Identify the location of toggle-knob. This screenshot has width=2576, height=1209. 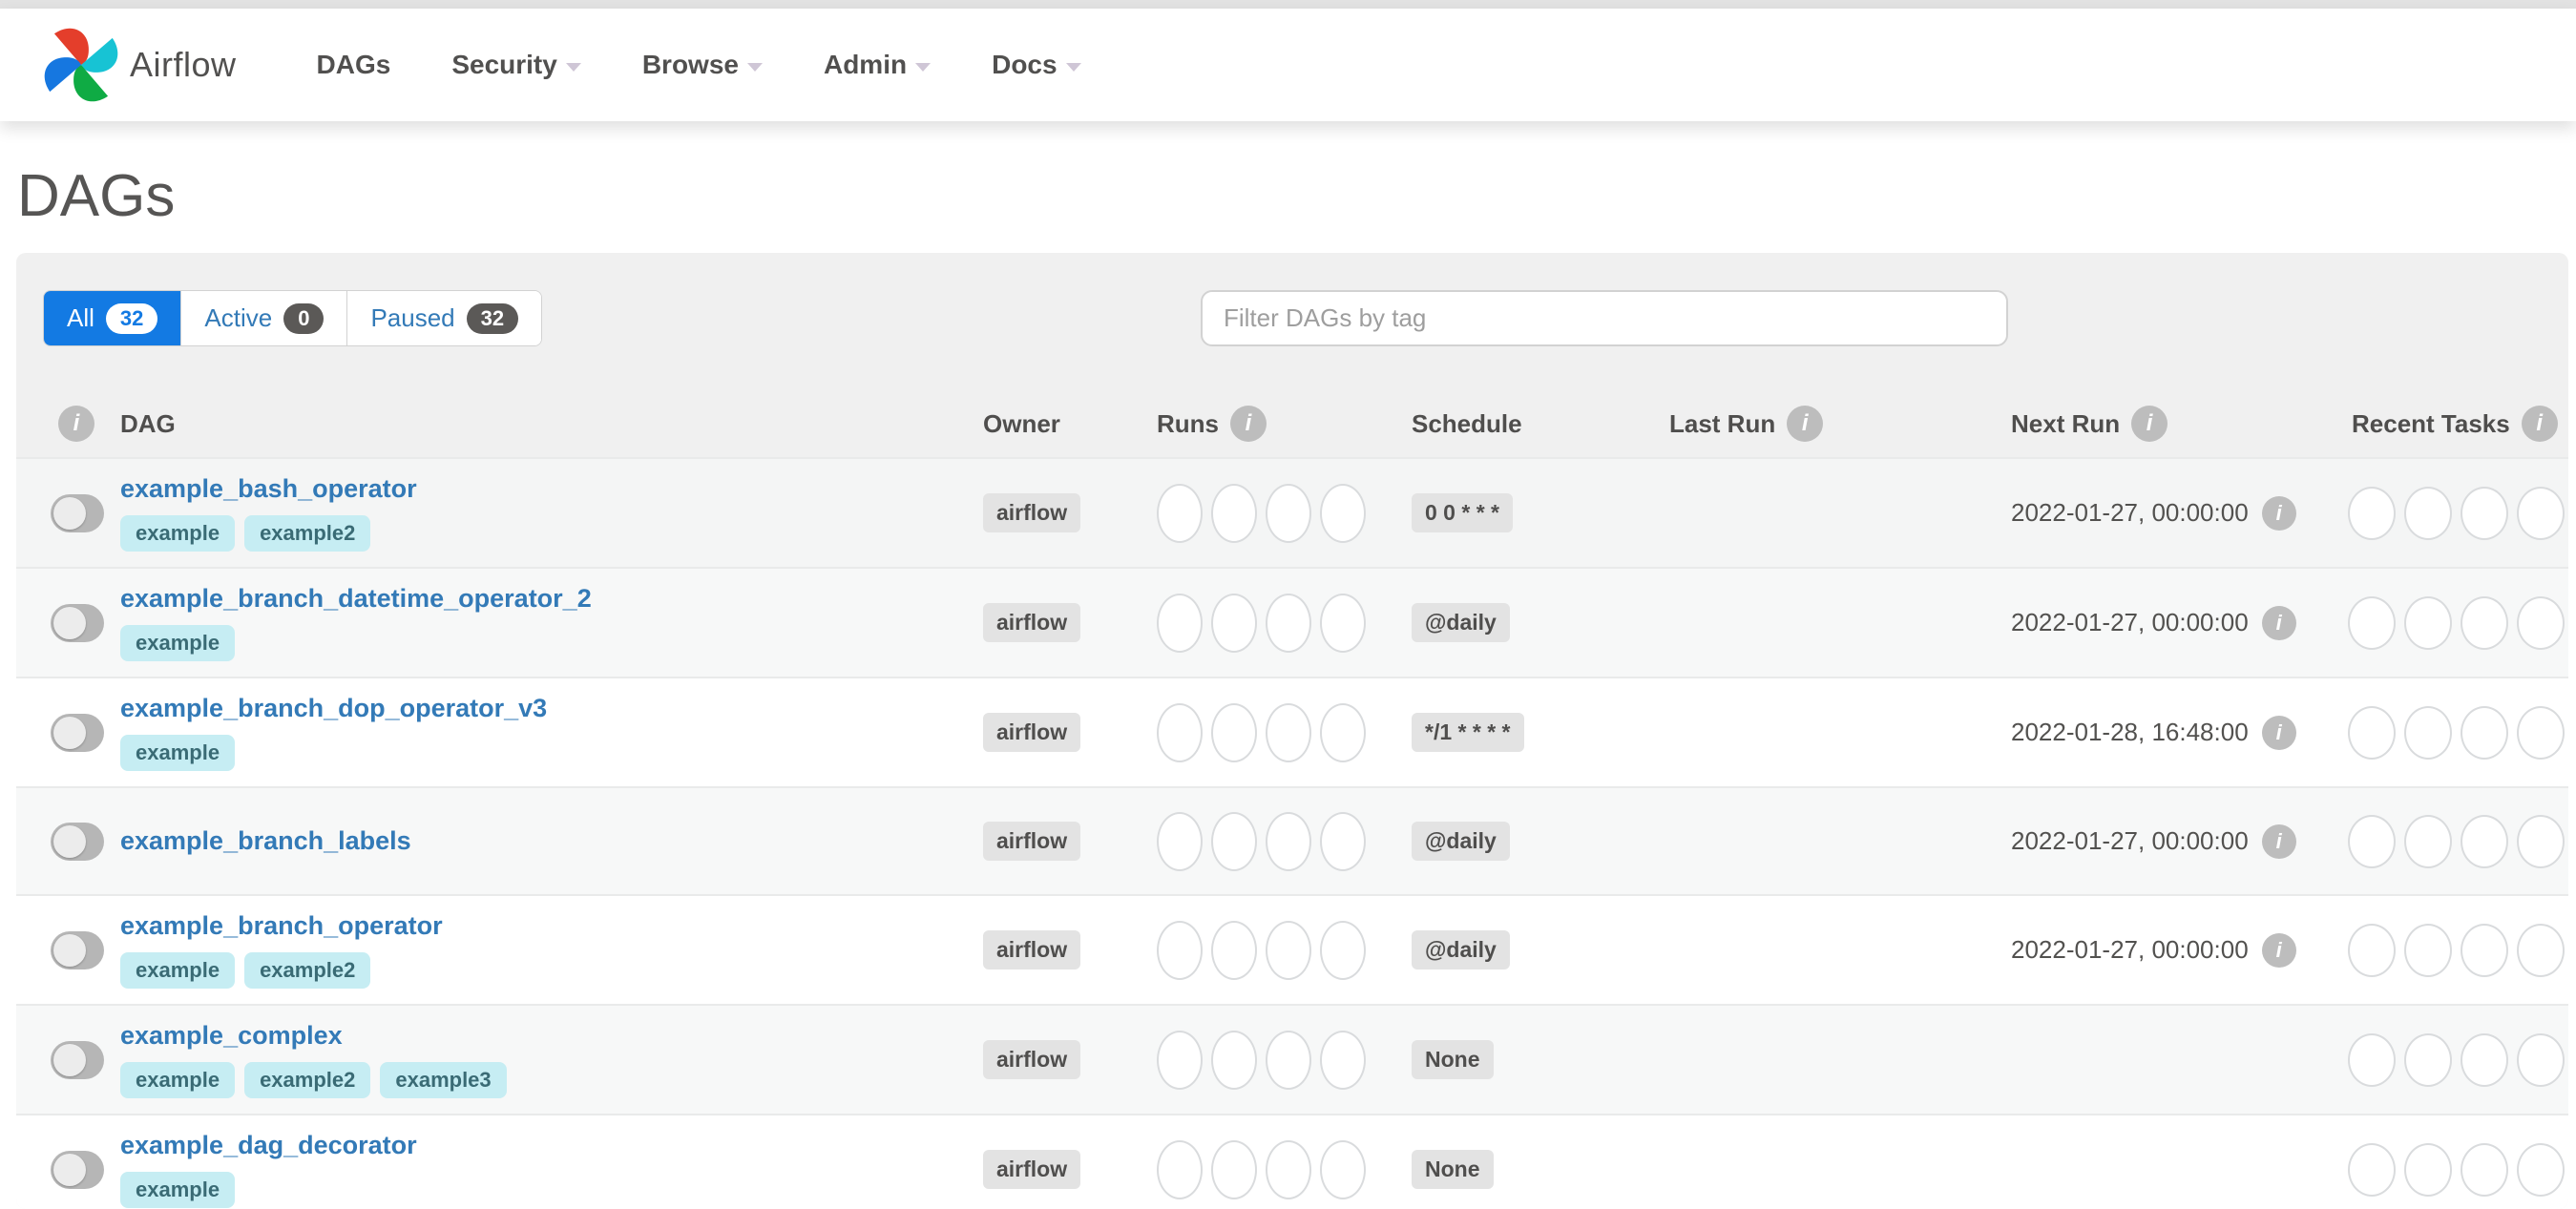
(69, 1059).